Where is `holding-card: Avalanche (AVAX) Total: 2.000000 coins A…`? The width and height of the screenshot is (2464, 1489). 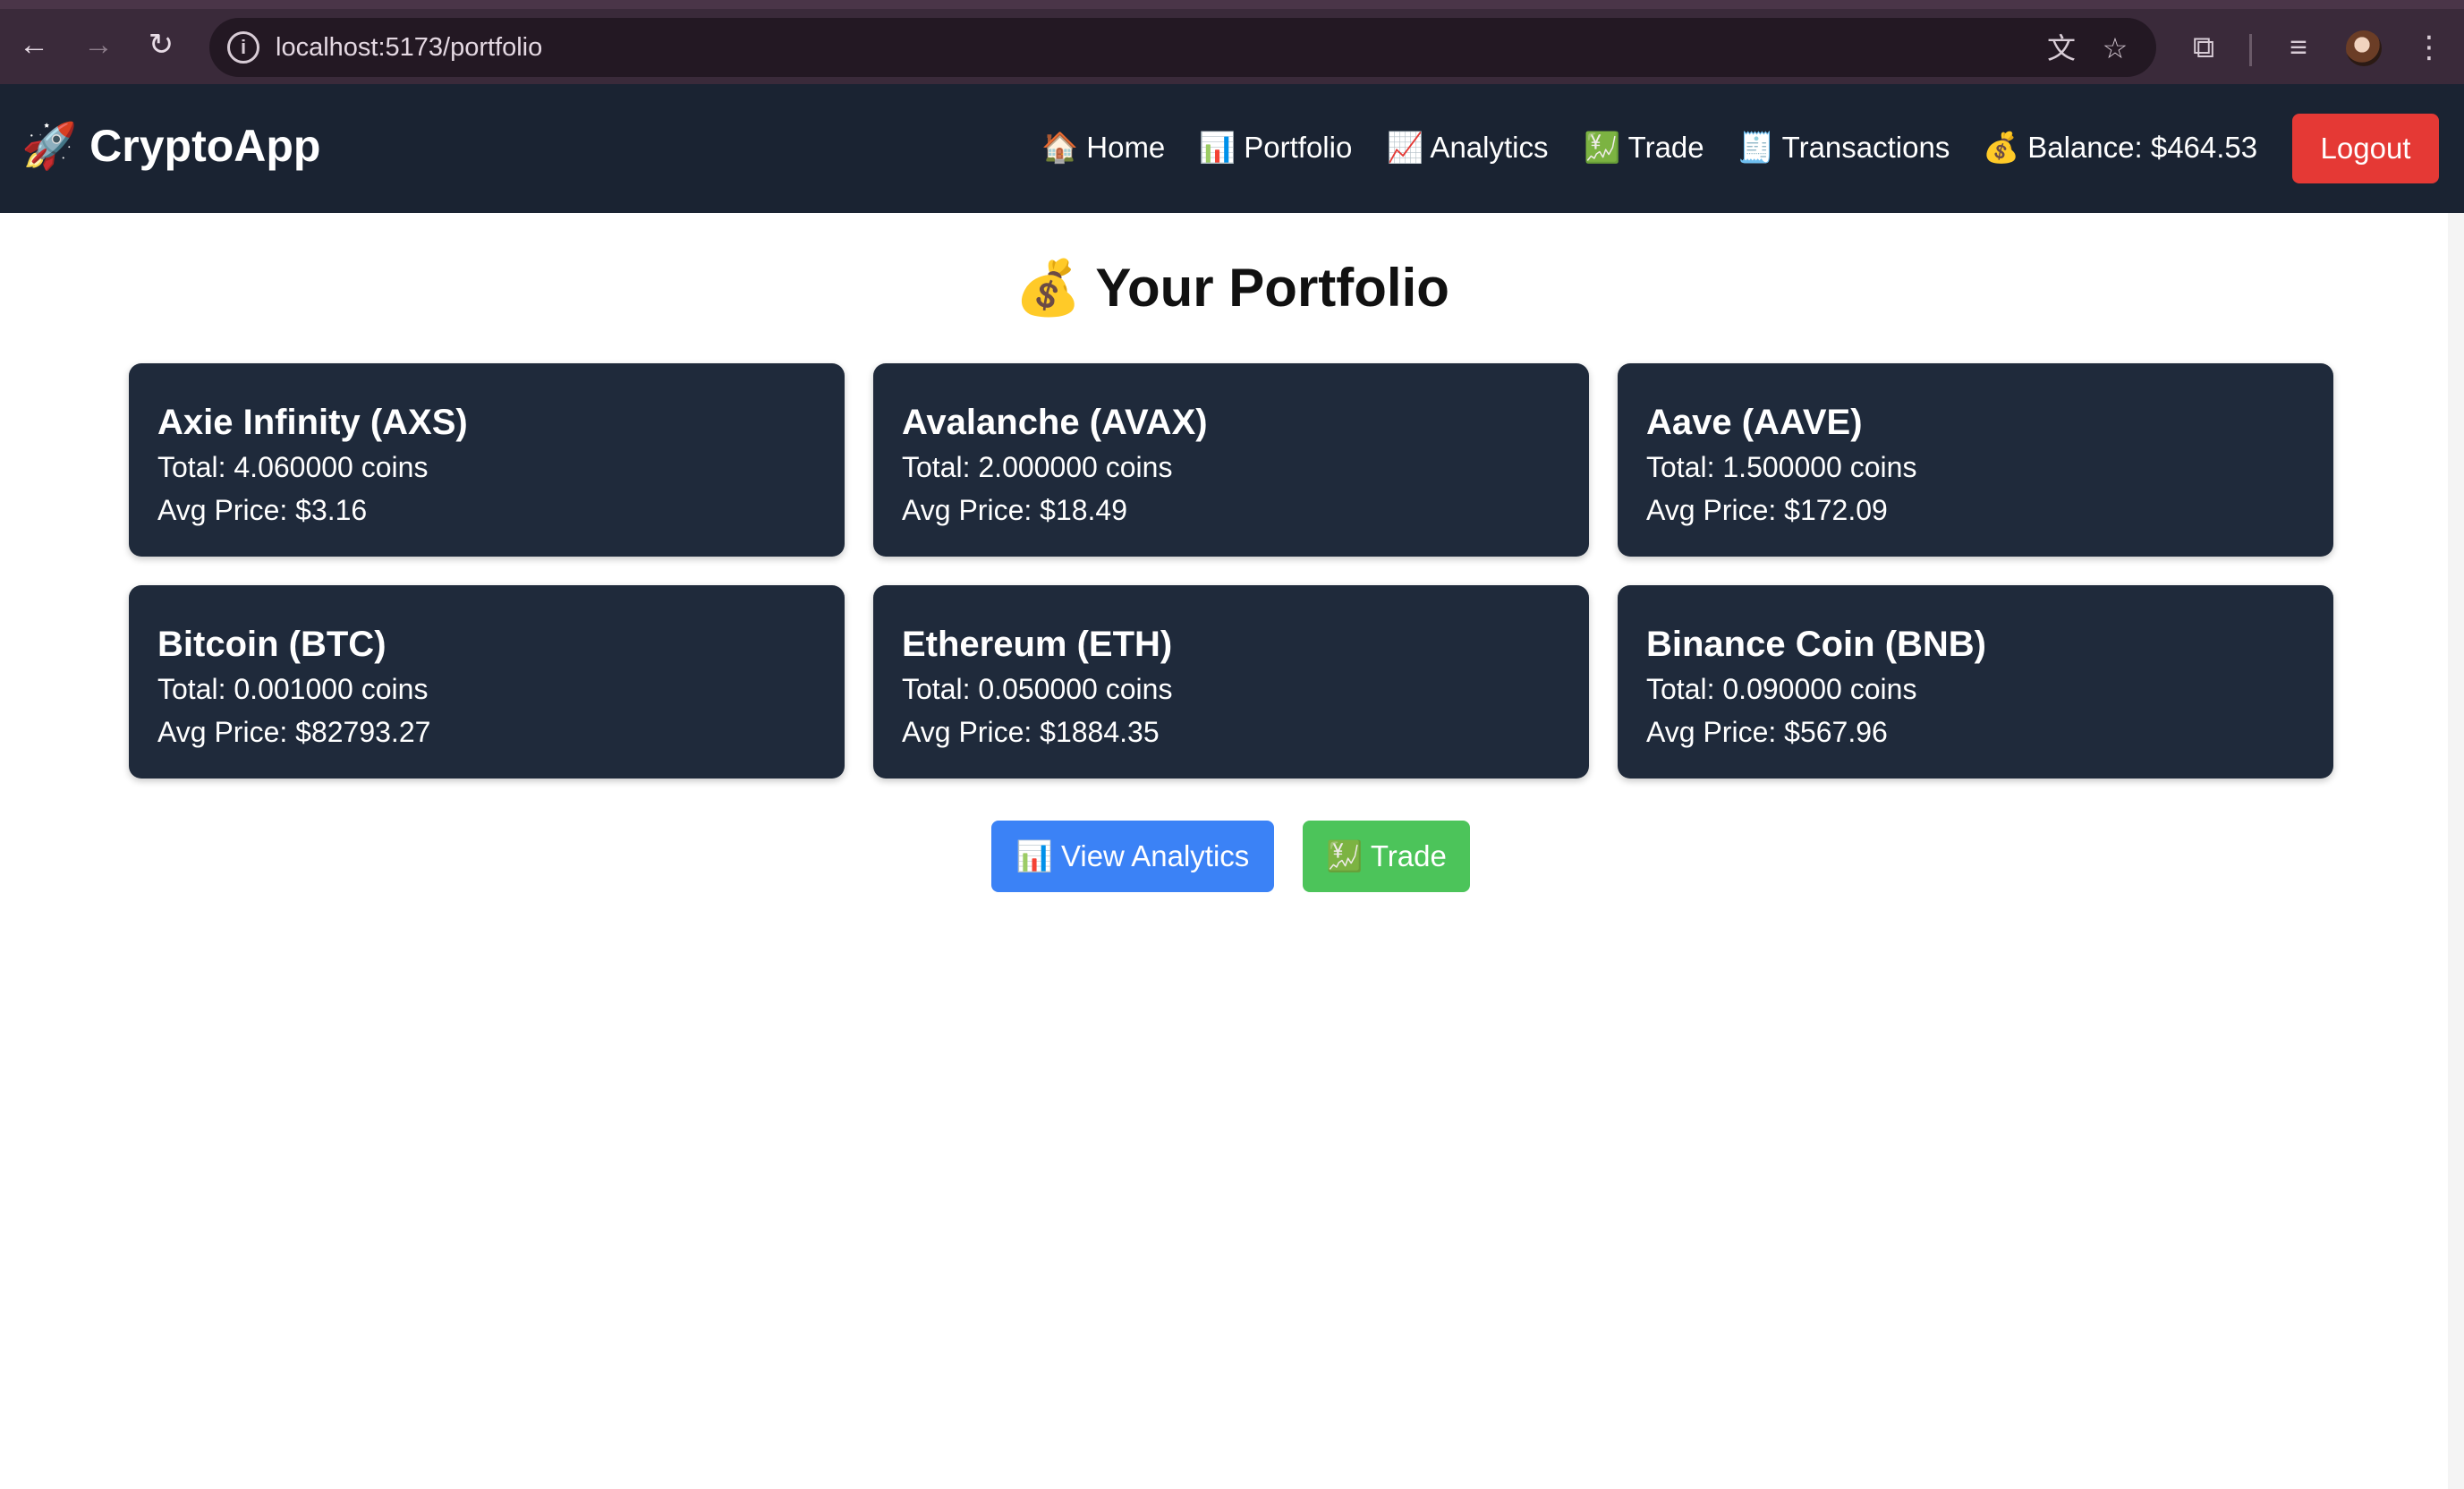 holding-card: Avalanche (AVAX) Total: 2.000000 coins A… is located at coordinates (1231, 460).